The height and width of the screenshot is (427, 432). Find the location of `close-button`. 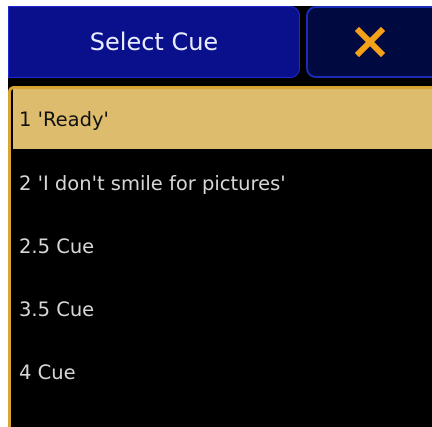

close-button is located at coordinates (369, 42).